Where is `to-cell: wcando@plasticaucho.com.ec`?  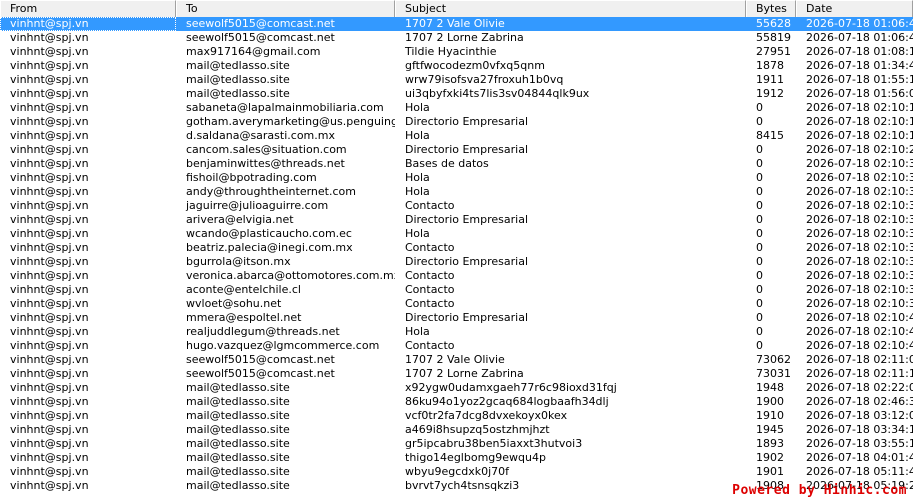 to-cell: wcando@plasticaucho.com.ec is located at coordinates (269, 233).